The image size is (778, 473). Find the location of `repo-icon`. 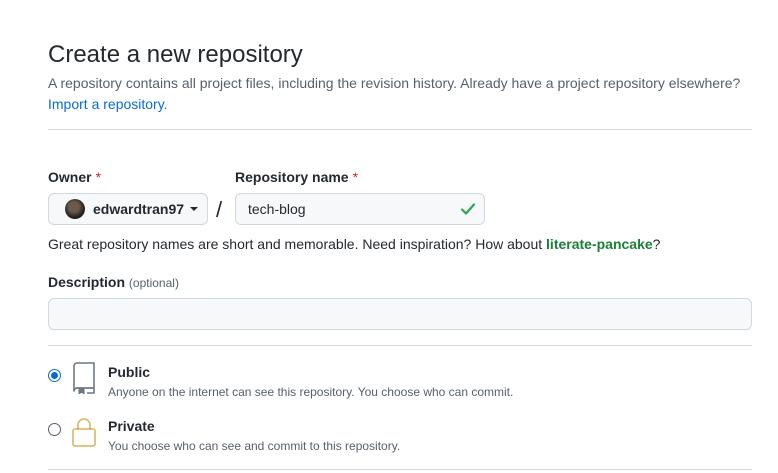

repo-icon is located at coordinates (84, 378).